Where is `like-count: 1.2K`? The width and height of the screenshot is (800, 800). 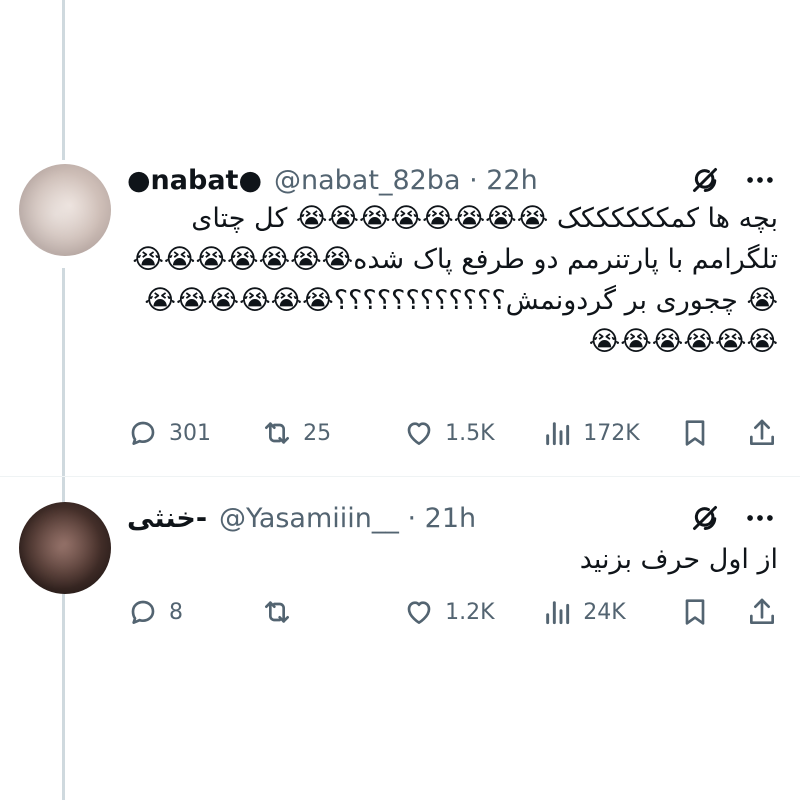 like-count: 1.2K is located at coordinates (470, 612).